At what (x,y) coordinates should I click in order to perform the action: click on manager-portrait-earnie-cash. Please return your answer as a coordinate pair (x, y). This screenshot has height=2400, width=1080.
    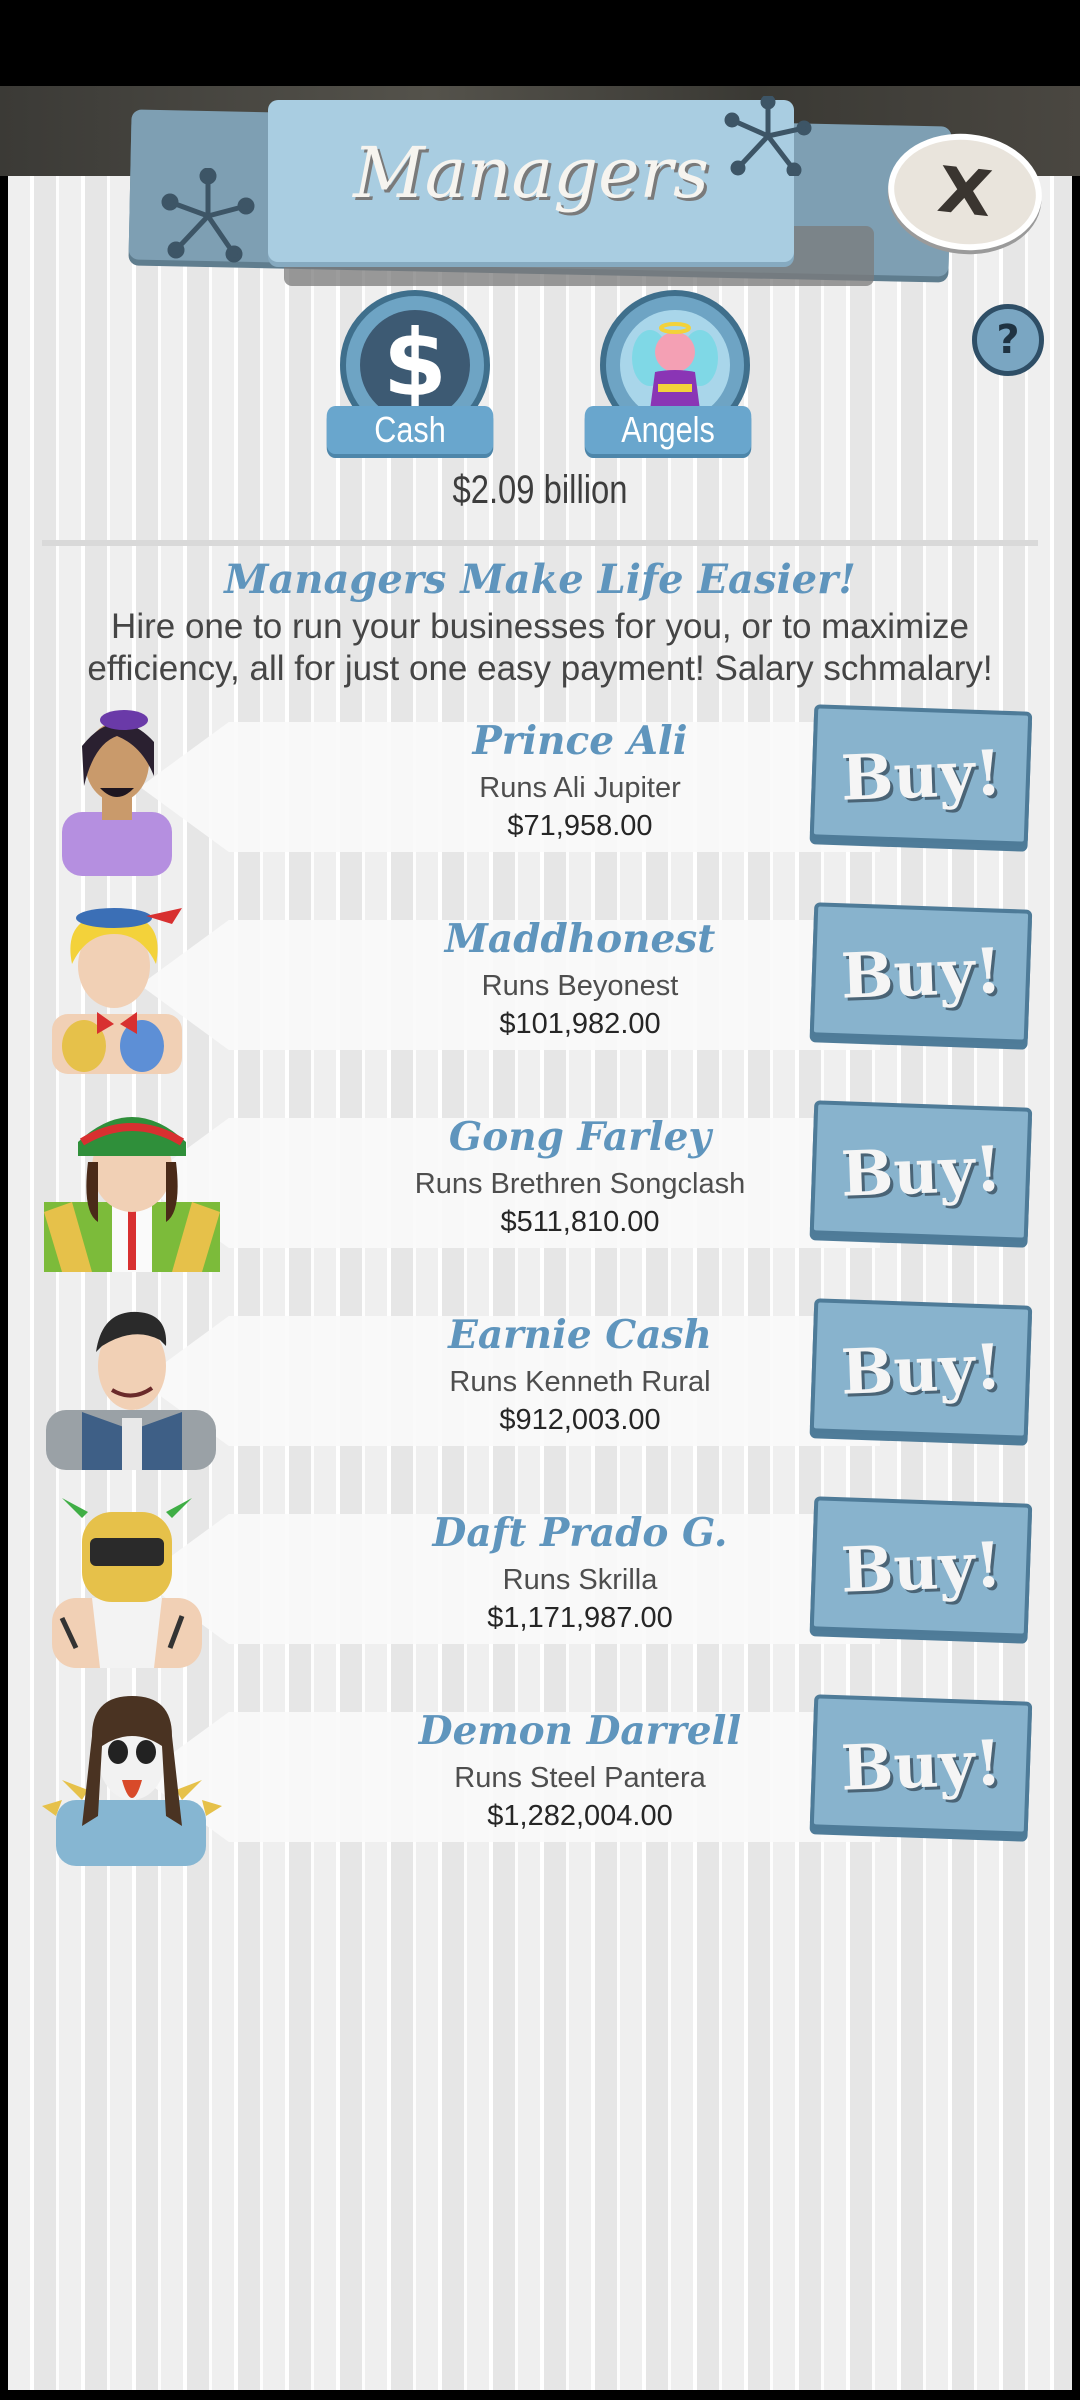
    Looking at the image, I should click on (131, 1390).